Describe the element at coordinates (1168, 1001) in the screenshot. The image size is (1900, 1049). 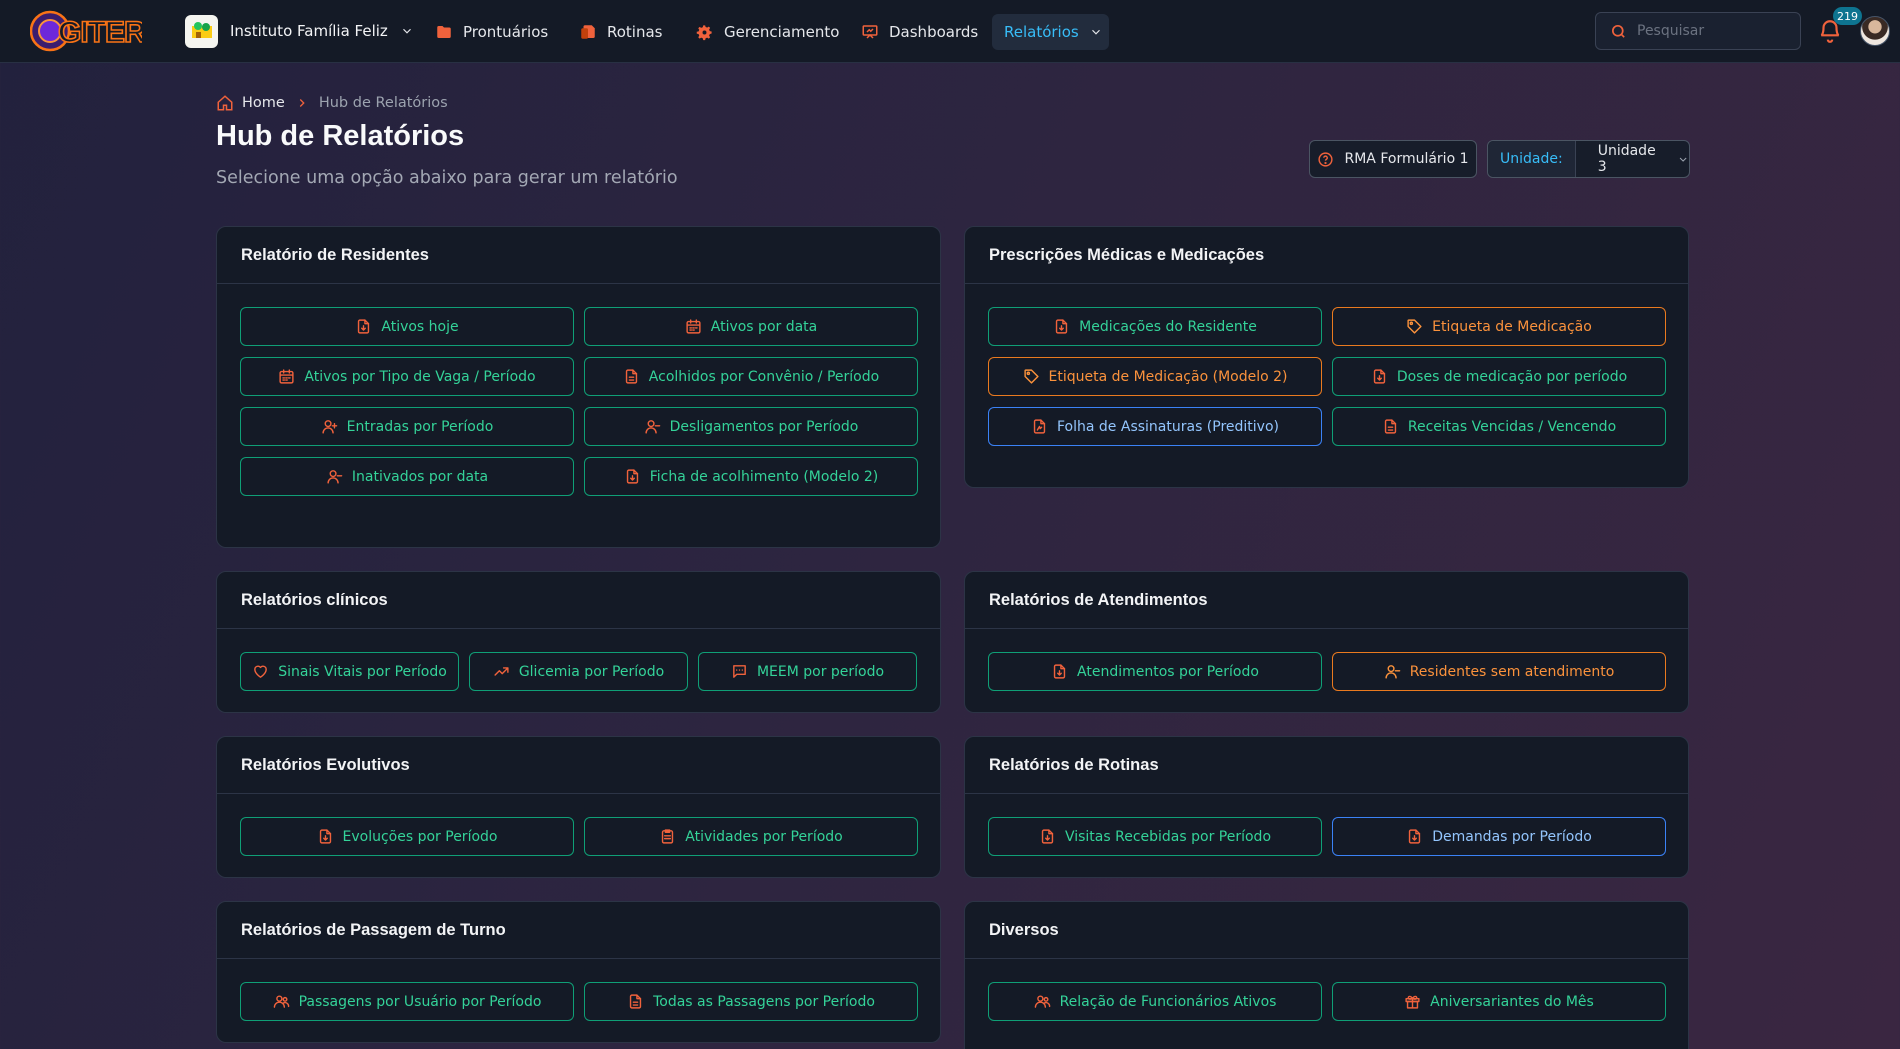
I see `report-button-label: Relação de Funcionários Ativos` at that location.